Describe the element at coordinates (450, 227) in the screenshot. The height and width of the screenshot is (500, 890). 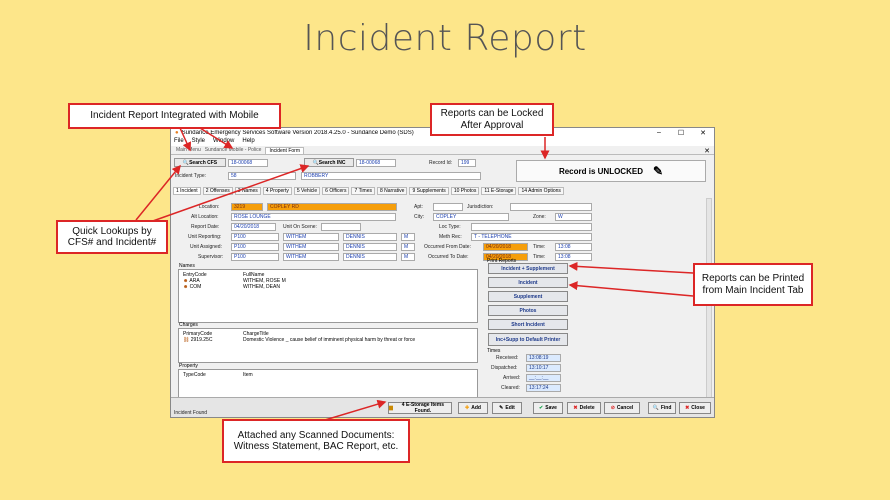
I see `loc-type-label: Loc Type:` at that location.